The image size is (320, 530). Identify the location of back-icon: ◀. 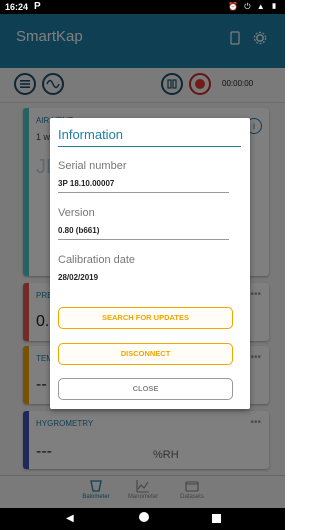
(70, 518).